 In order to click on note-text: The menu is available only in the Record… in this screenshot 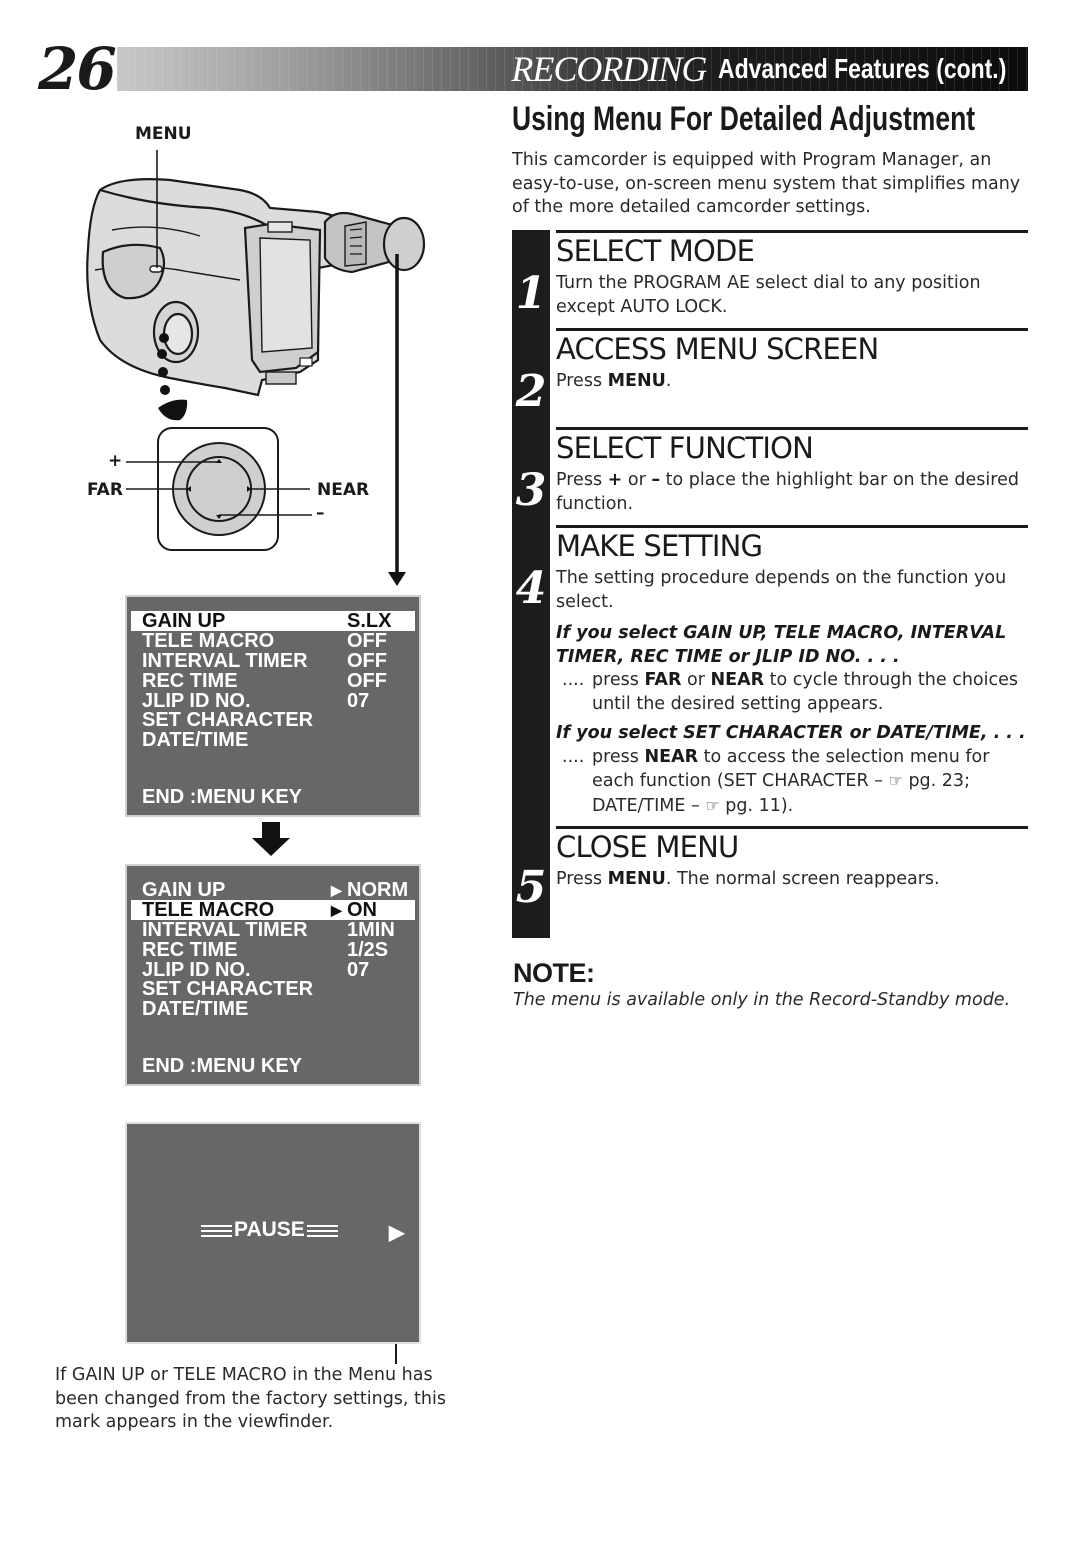, I will do `click(762, 1000)`.